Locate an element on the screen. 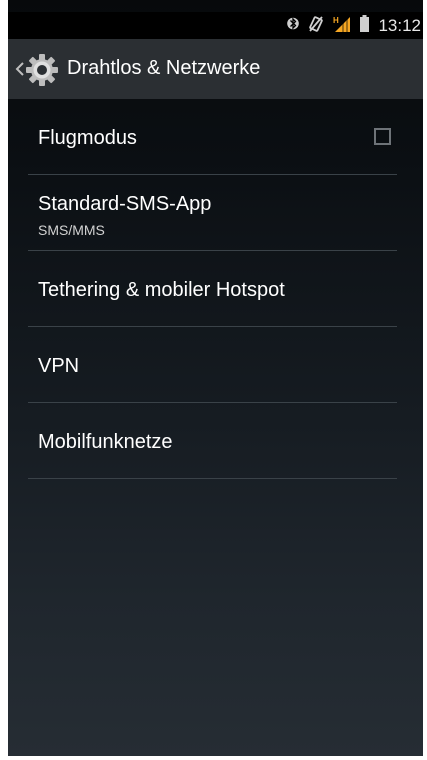  page-title: Drahtlos & Netzwerke is located at coordinates (164, 68).